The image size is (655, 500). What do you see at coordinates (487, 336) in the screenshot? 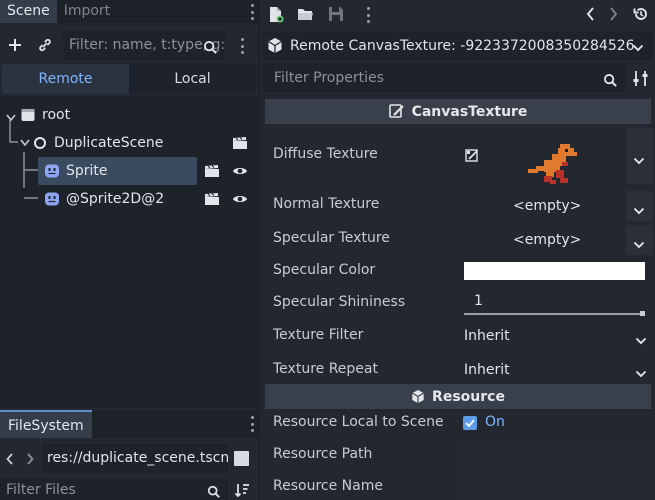
I see `texture-filter-value: Inherit` at bounding box center [487, 336].